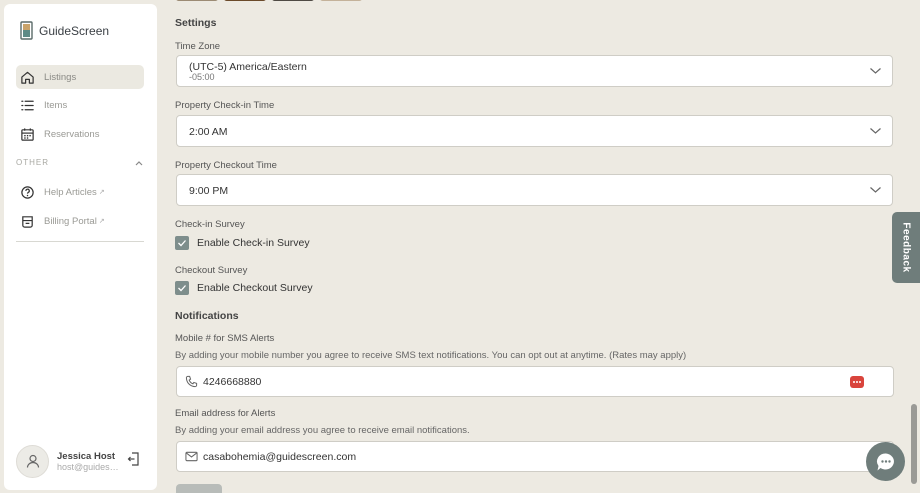 The height and width of the screenshot is (493, 920). What do you see at coordinates (80, 77) in the screenshot?
I see `sidebar-item-listings: Listings` at bounding box center [80, 77].